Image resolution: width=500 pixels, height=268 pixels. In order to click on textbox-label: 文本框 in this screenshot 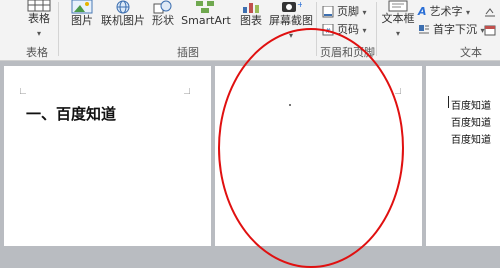, I will do `click(398, 18)`.